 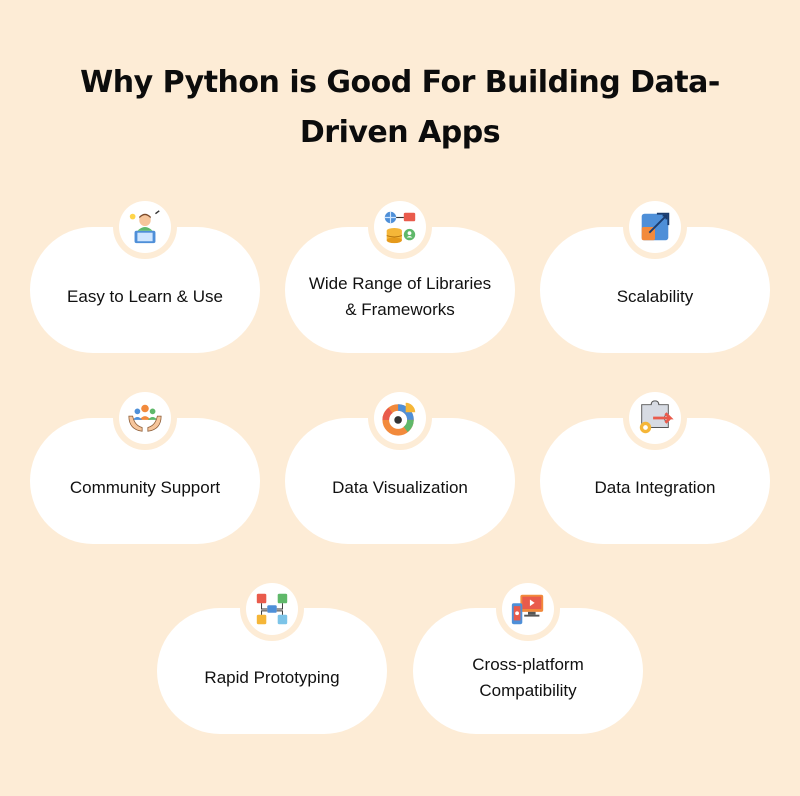 What do you see at coordinates (528, 677) in the screenshot?
I see `feature-label: Cross-platform Compatibility` at bounding box center [528, 677].